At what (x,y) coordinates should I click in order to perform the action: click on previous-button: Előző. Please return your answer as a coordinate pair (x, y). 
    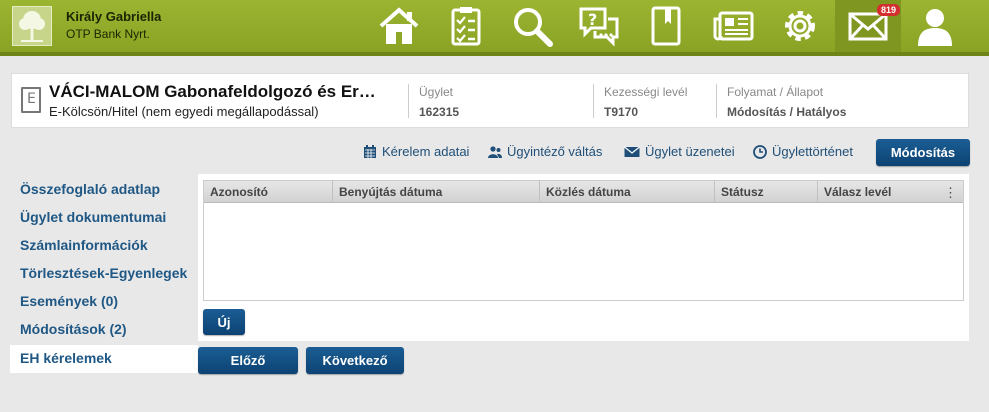
    Looking at the image, I should click on (248, 360).